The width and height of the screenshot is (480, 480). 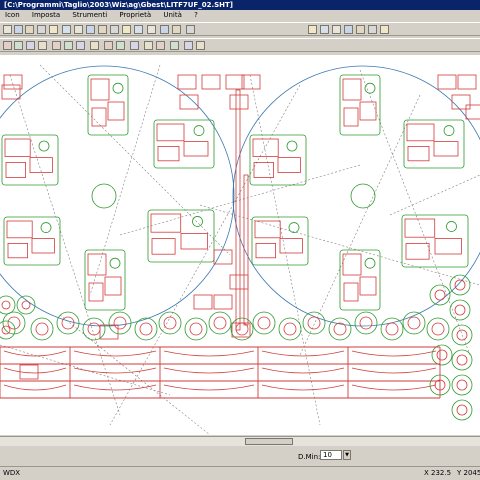 I want to click on offset-icon, so click(x=94, y=45).